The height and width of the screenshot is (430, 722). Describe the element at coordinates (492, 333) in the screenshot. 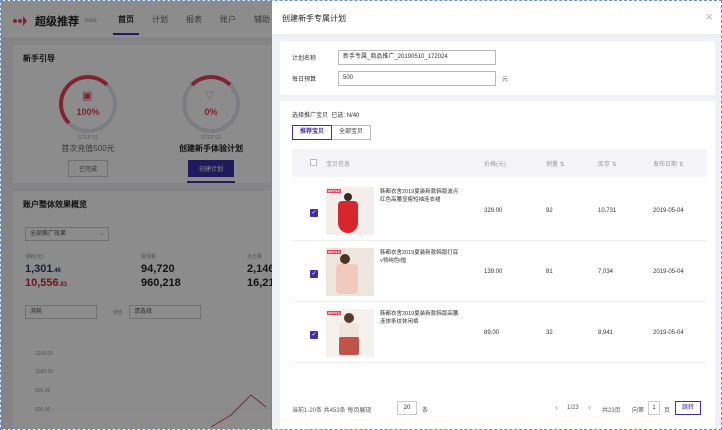

I see `cell-price: 89.00` at that location.